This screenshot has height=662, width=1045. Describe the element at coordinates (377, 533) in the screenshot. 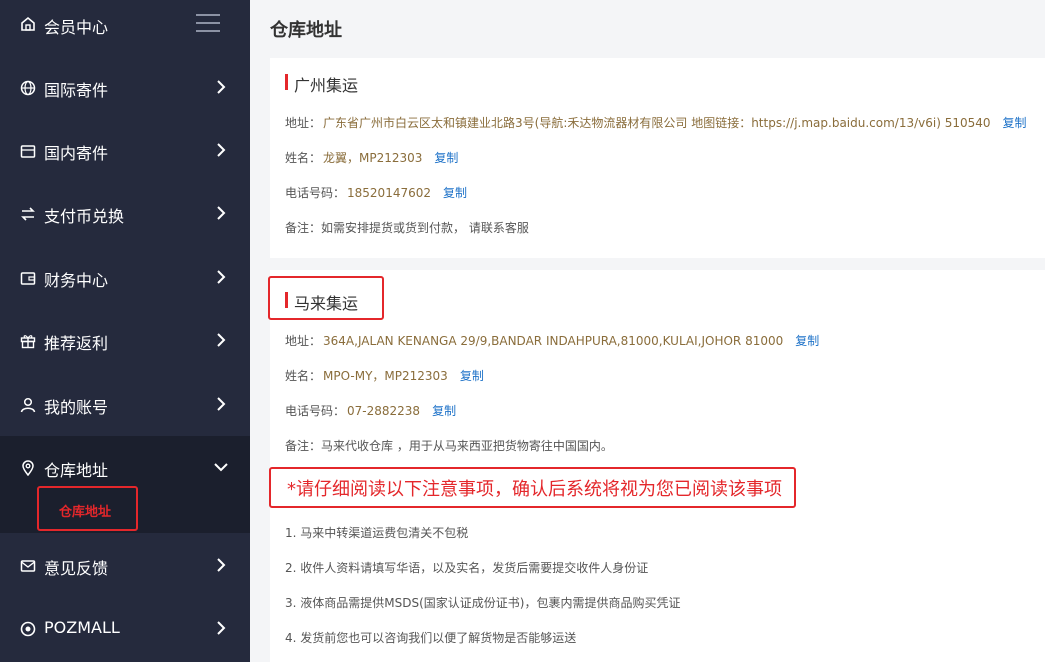

I see `notice-item: 1. 马来中转渠道运费包清关不包税` at that location.